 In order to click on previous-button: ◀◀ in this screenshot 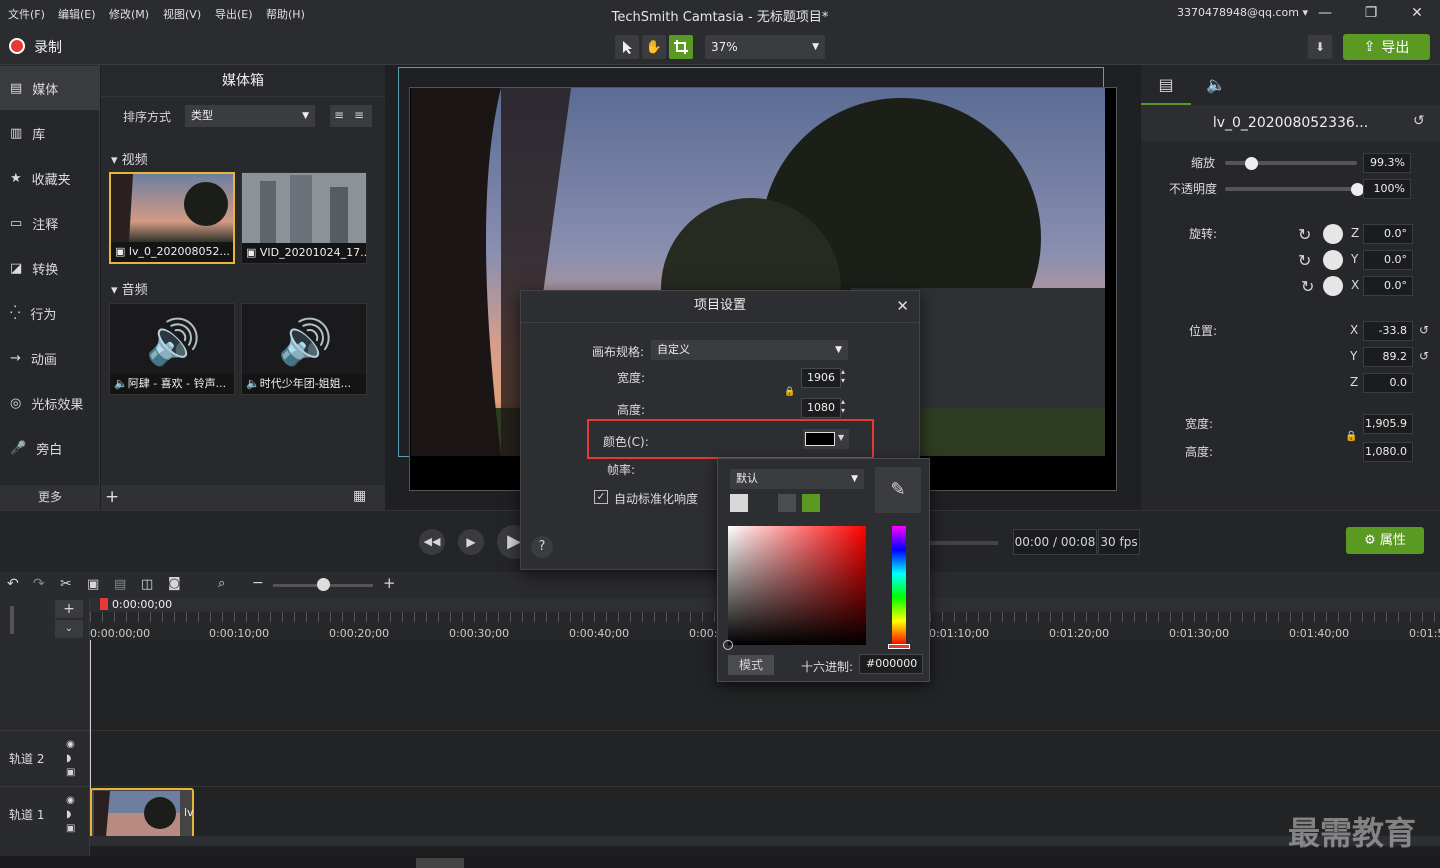, I will do `click(432, 542)`.